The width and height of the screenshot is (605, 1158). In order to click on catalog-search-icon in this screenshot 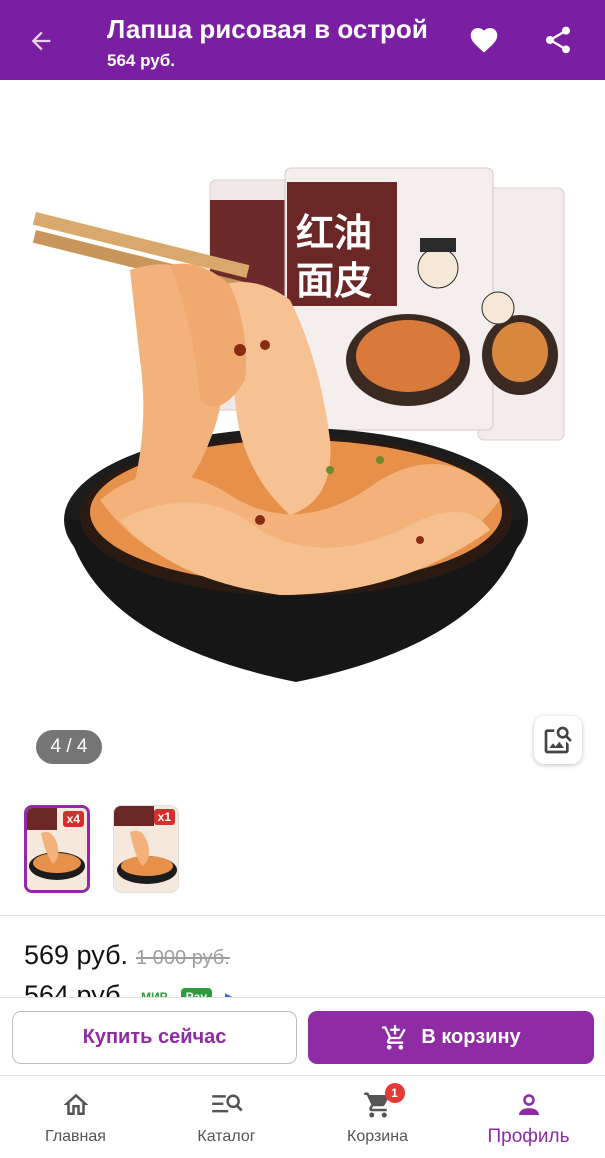, I will do `click(227, 1105)`.